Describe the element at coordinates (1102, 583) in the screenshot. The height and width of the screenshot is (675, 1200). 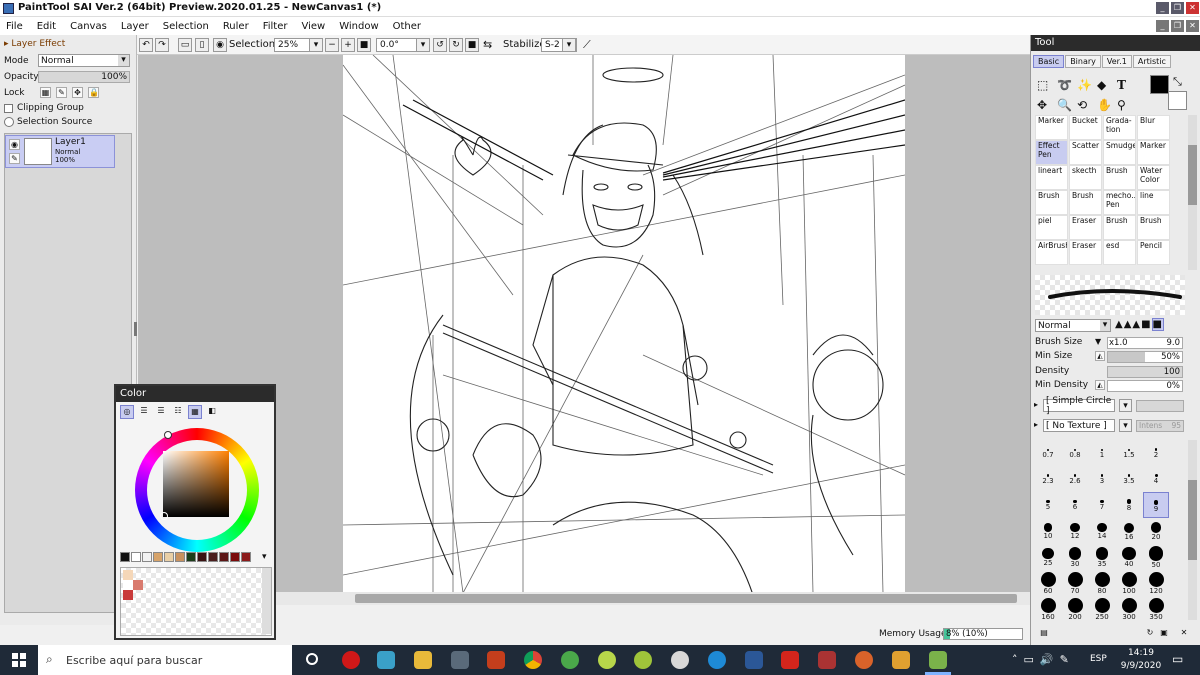
I see `brush-size-preset: 80` at that location.